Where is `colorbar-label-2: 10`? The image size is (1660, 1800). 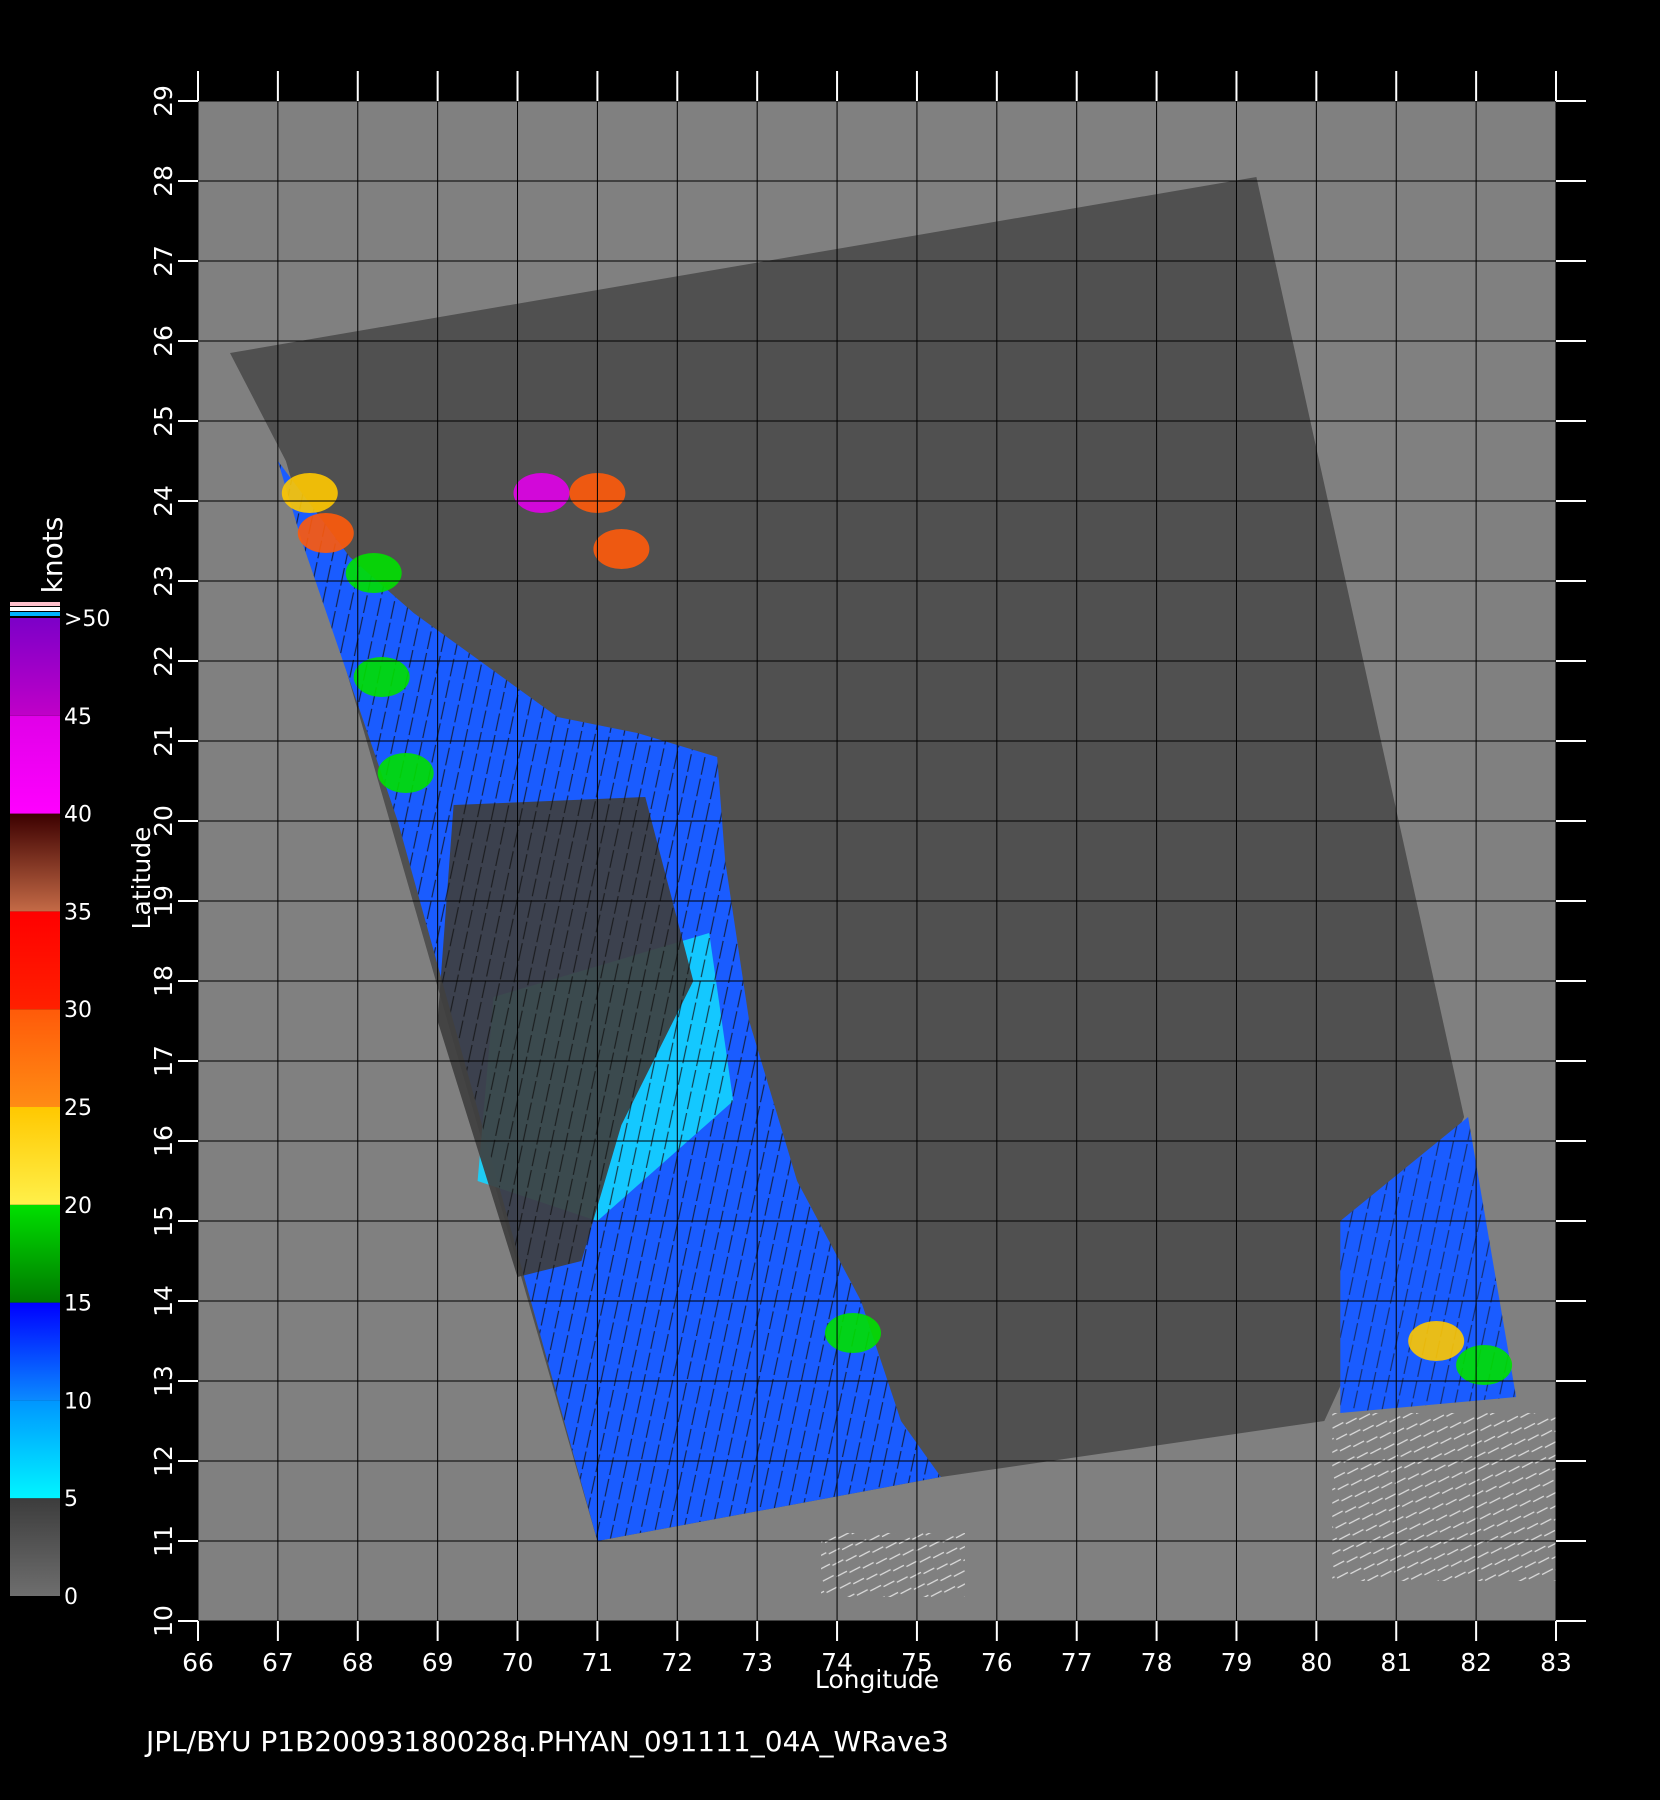 colorbar-label-2: 10 is located at coordinates (78, 1401).